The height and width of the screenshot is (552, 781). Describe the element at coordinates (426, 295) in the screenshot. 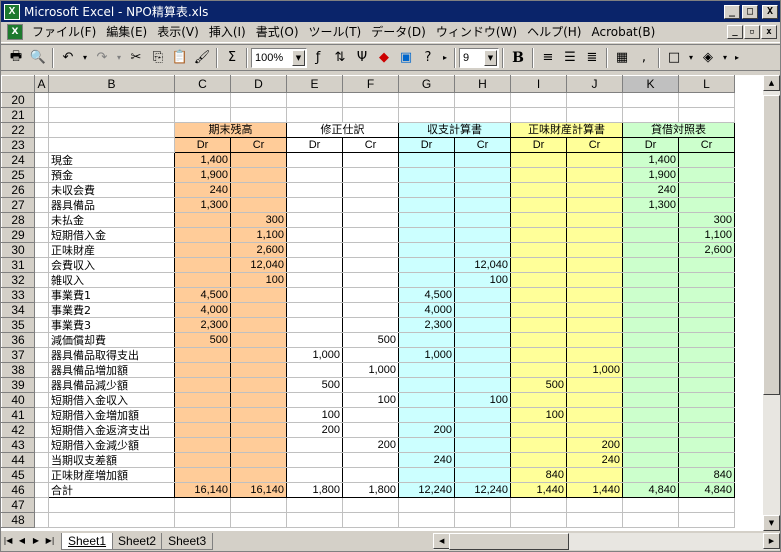

I see `value-cell: 4,500` at that location.